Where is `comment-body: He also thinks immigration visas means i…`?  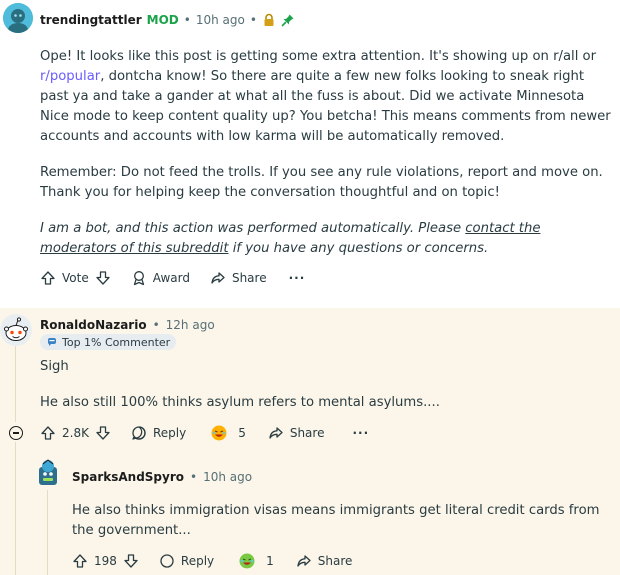 comment-body: He also thinks immigration visas means i… is located at coordinates (337, 521).